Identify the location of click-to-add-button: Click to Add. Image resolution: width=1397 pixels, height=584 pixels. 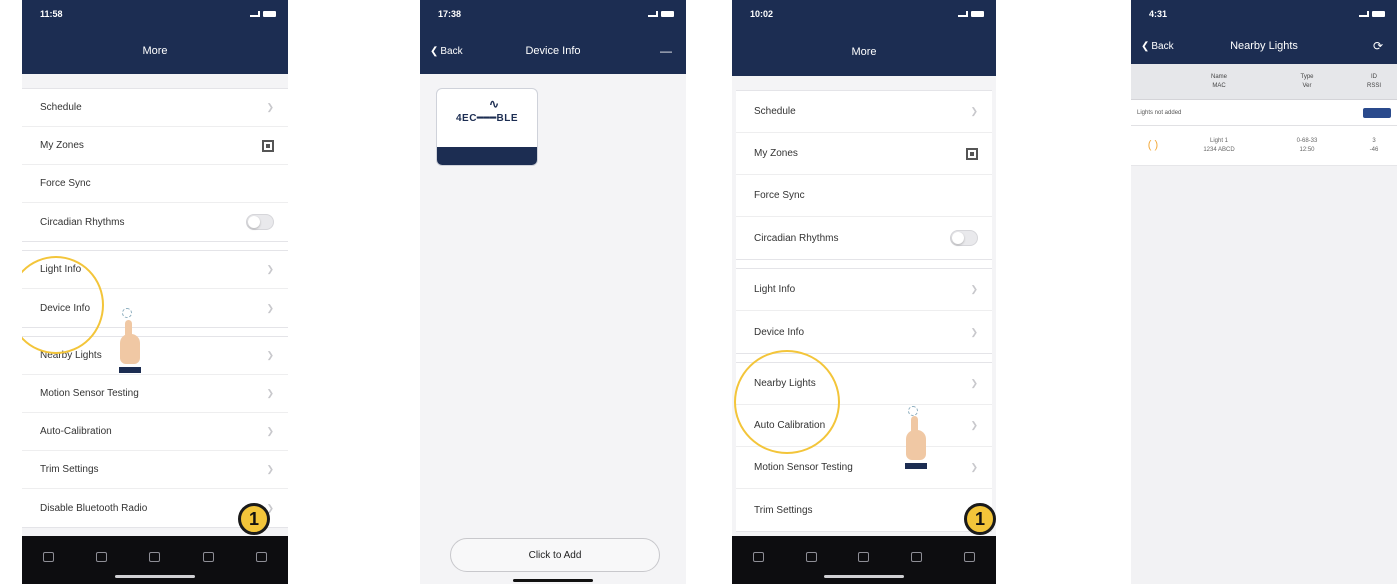
(555, 555).